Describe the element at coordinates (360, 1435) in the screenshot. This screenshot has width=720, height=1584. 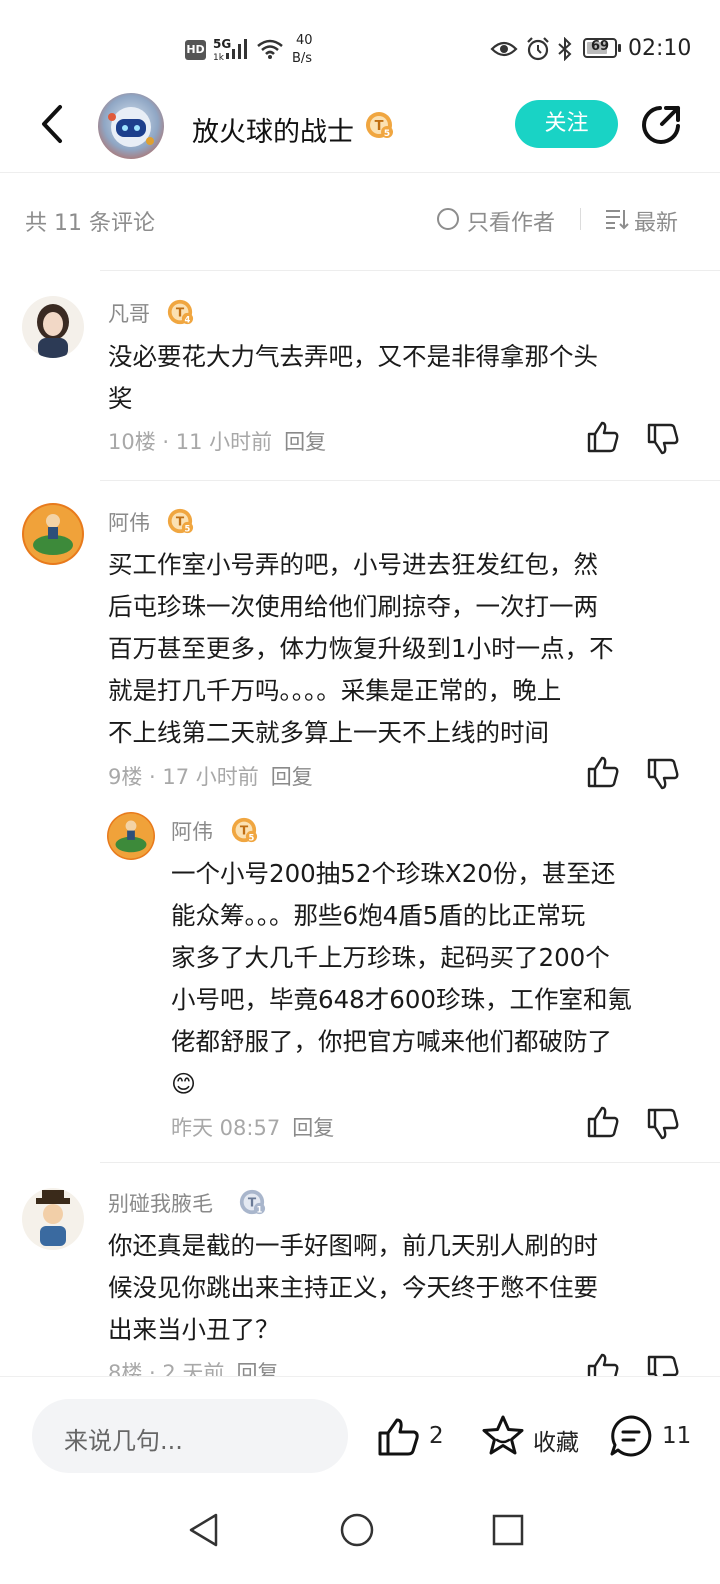
I see `bottom-action-bar: 来说几句... 2 收藏 11` at that location.